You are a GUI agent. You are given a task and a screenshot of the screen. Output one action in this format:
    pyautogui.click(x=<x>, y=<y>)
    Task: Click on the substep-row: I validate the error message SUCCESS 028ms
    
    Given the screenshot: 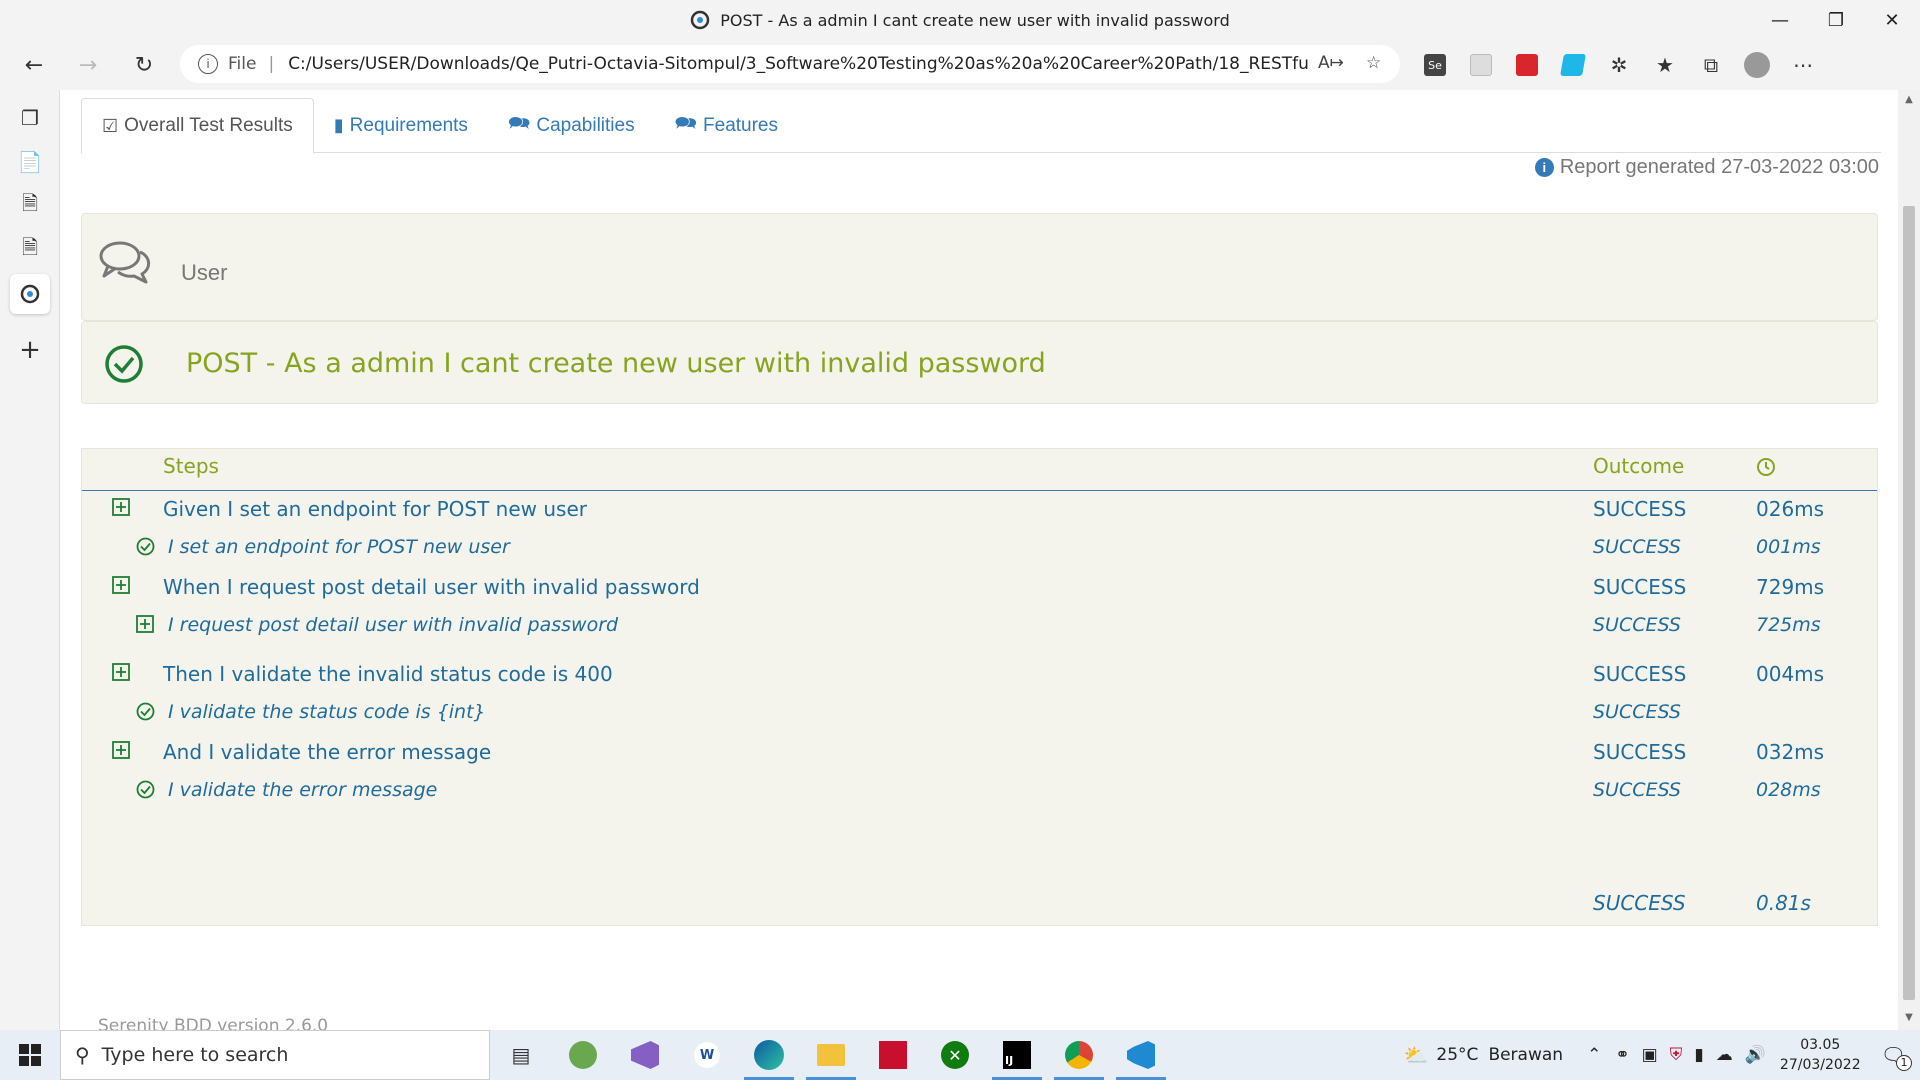 What is the action you would take?
    pyautogui.click(x=979, y=791)
    